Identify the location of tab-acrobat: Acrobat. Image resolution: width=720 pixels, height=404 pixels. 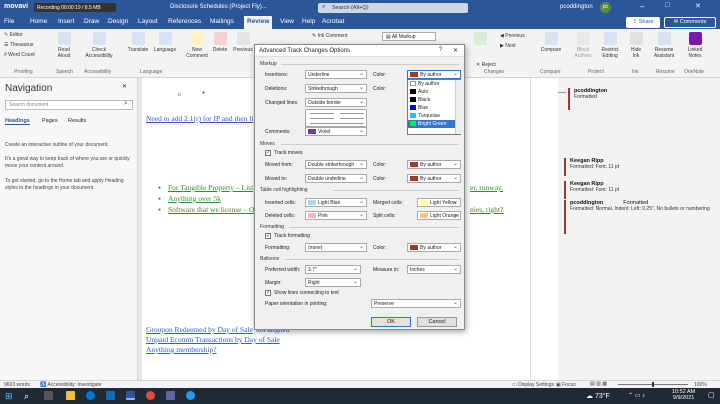
(333, 21).